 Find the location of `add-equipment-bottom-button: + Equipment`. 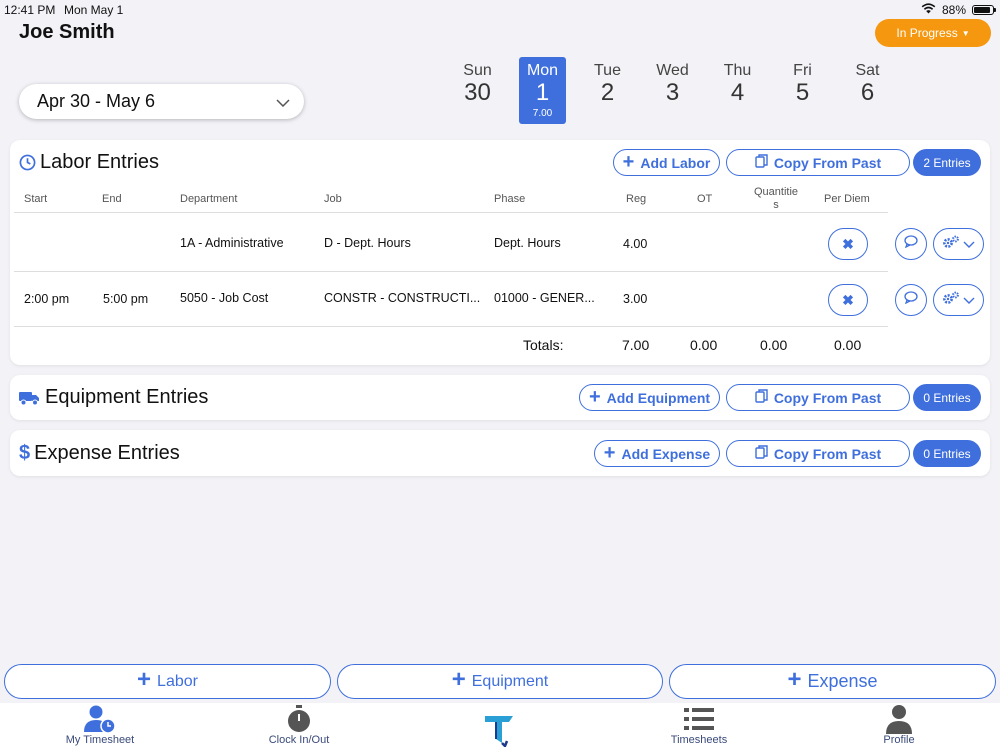

add-equipment-bottom-button: + Equipment is located at coordinates (500, 681).